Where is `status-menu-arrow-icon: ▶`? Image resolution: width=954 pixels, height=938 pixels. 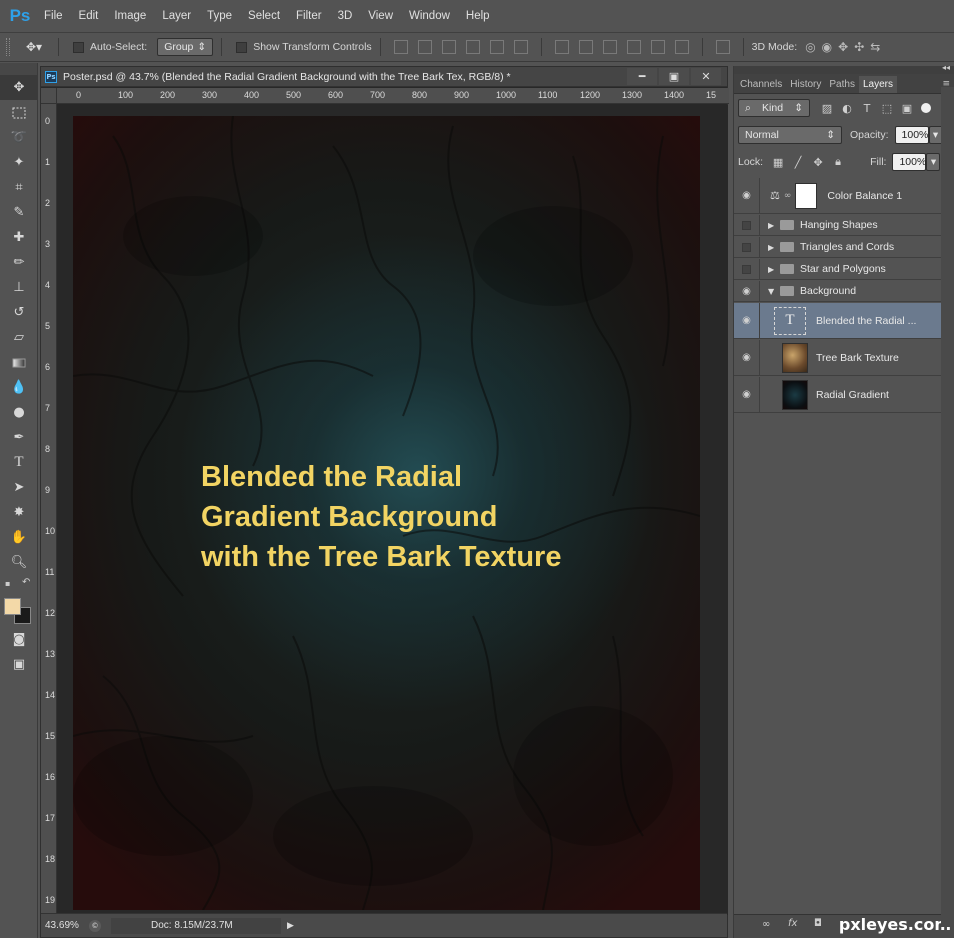 status-menu-arrow-icon: ▶ is located at coordinates (290, 926).